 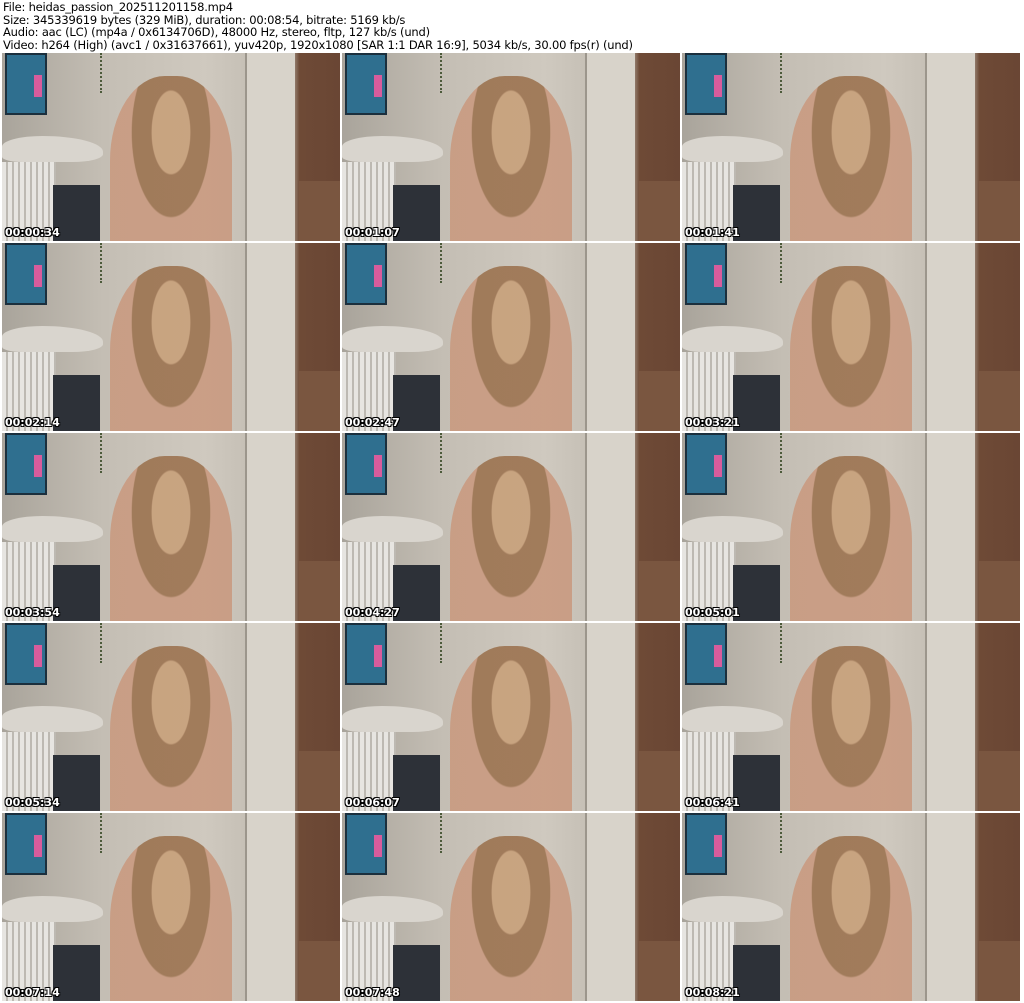 What do you see at coordinates (118, 7) in the screenshot?
I see `file-name: File: heidas_passion_202511201158.mp4` at bounding box center [118, 7].